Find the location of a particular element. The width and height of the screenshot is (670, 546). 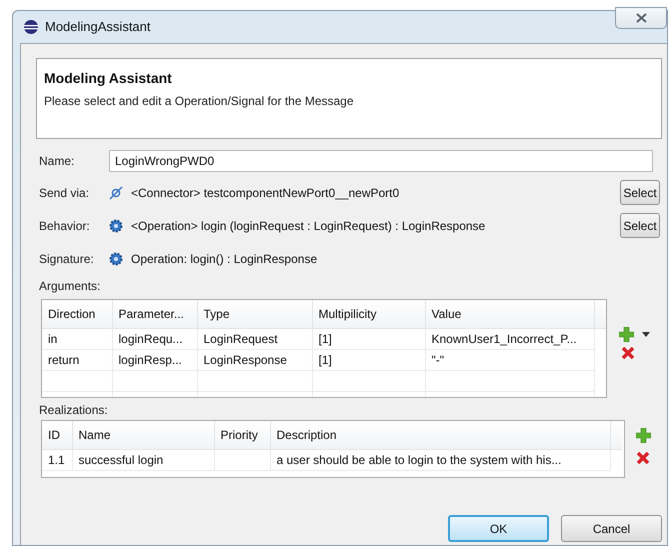

header-title: Modeling Assistant is located at coordinates (108, 78).